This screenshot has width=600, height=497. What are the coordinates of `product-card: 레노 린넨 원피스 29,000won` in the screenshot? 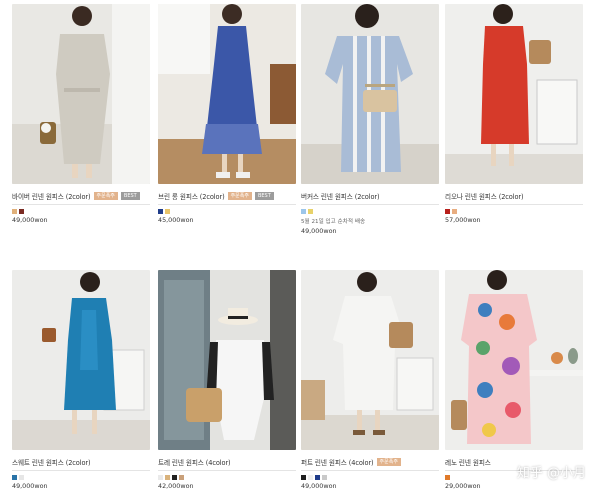 It's located at (514, 380).